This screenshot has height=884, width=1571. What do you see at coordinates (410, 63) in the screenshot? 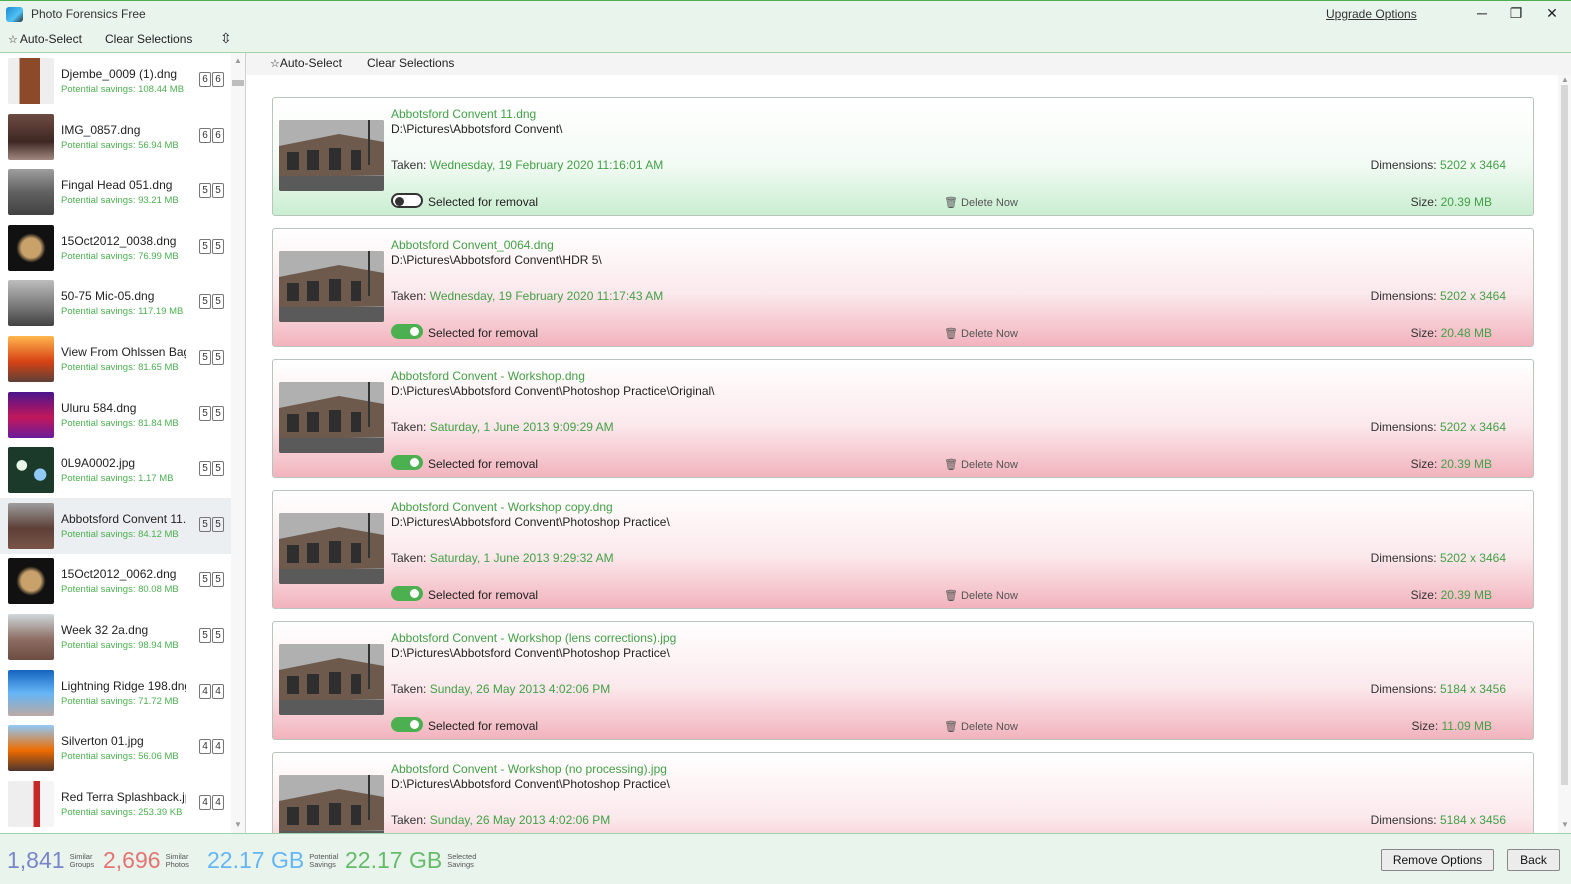
I see `main-clear-selections-button: Clear Selections` at bounding box center [410, 63].